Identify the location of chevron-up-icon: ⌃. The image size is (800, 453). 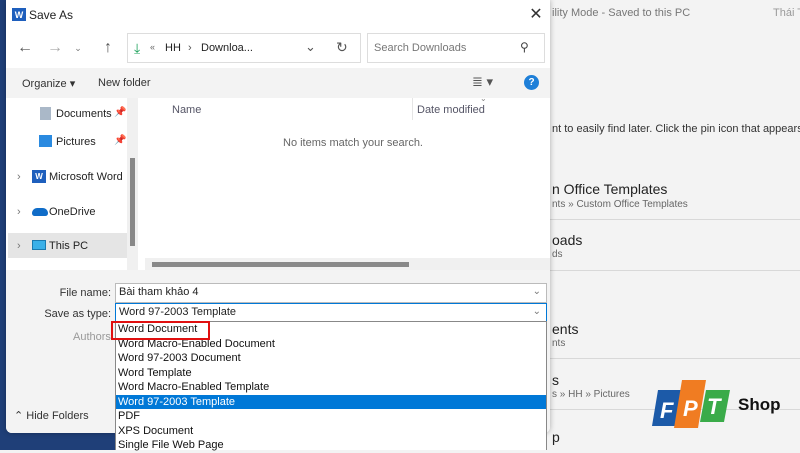
(20, 416).